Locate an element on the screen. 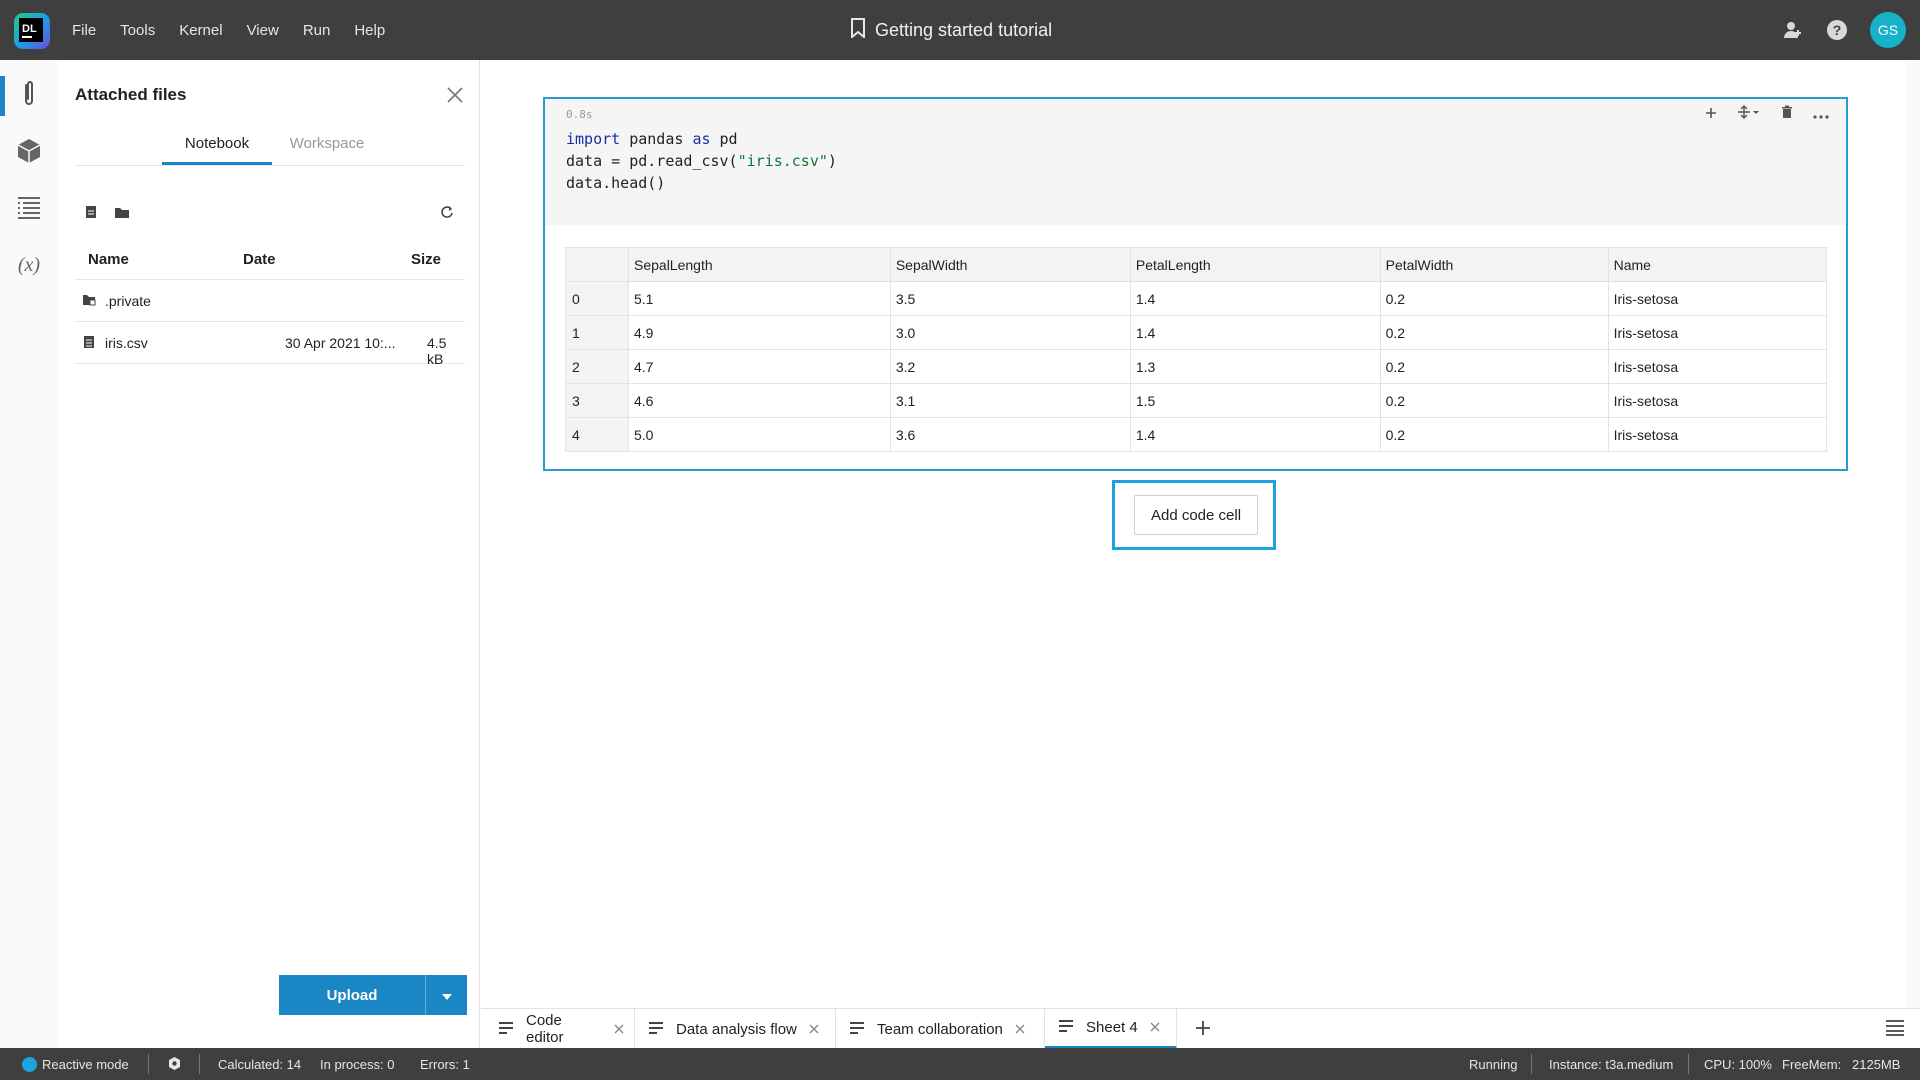 The height and width of the screenshot is (1080, 1920). column-header: SepalWidth is located at coordinates (1010, 264).